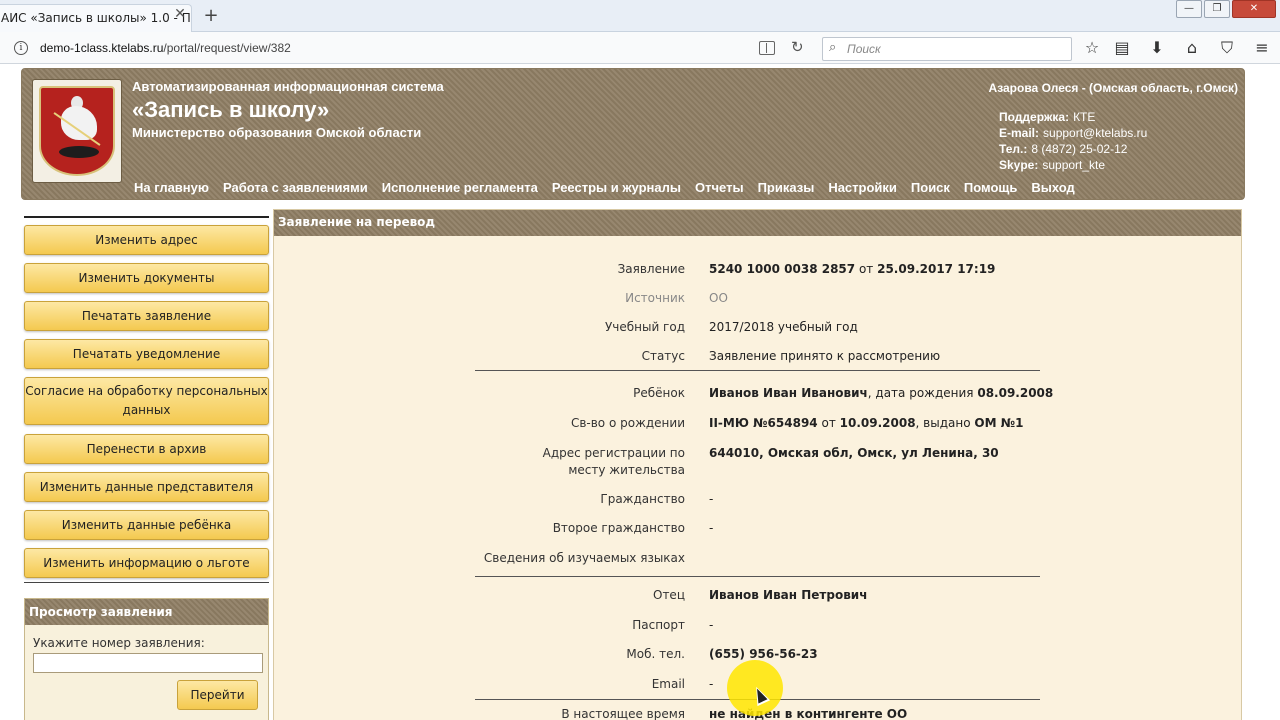 This screenshot has width=1280, height=720. What do you see at coordinates (616, 187) in the screenshot?
I see `menu-item-registries: Реестры и журналы` at bounding box center [616, 187].